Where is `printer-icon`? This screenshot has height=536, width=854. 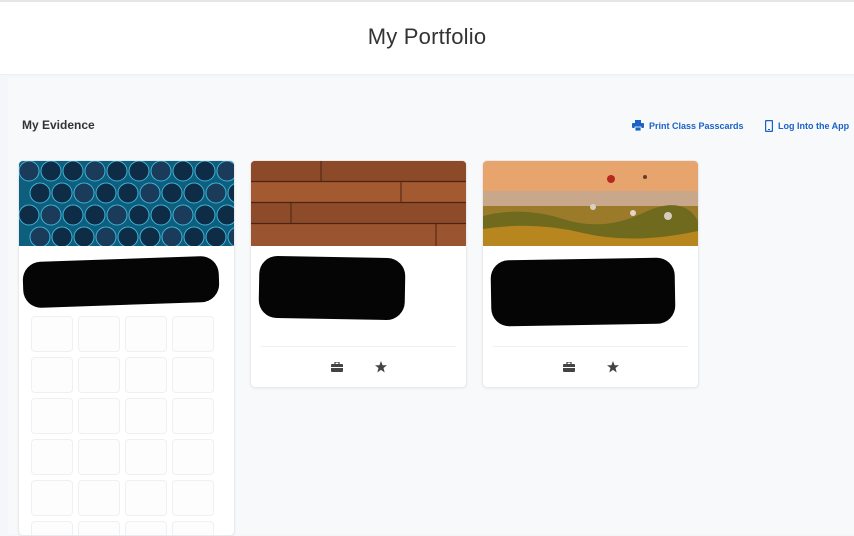
printer-icon is located at coordinates (638, 125).